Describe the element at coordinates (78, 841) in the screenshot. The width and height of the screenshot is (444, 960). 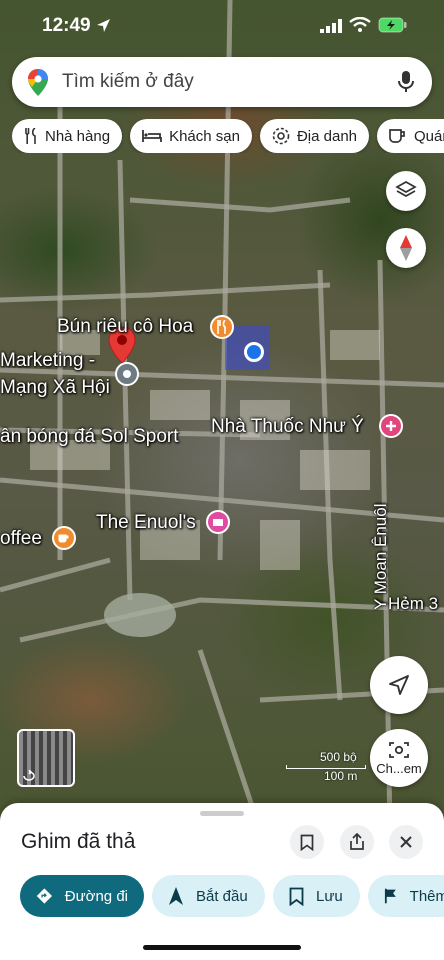
I see `sheet-title: Ghim đã thả` at that location.